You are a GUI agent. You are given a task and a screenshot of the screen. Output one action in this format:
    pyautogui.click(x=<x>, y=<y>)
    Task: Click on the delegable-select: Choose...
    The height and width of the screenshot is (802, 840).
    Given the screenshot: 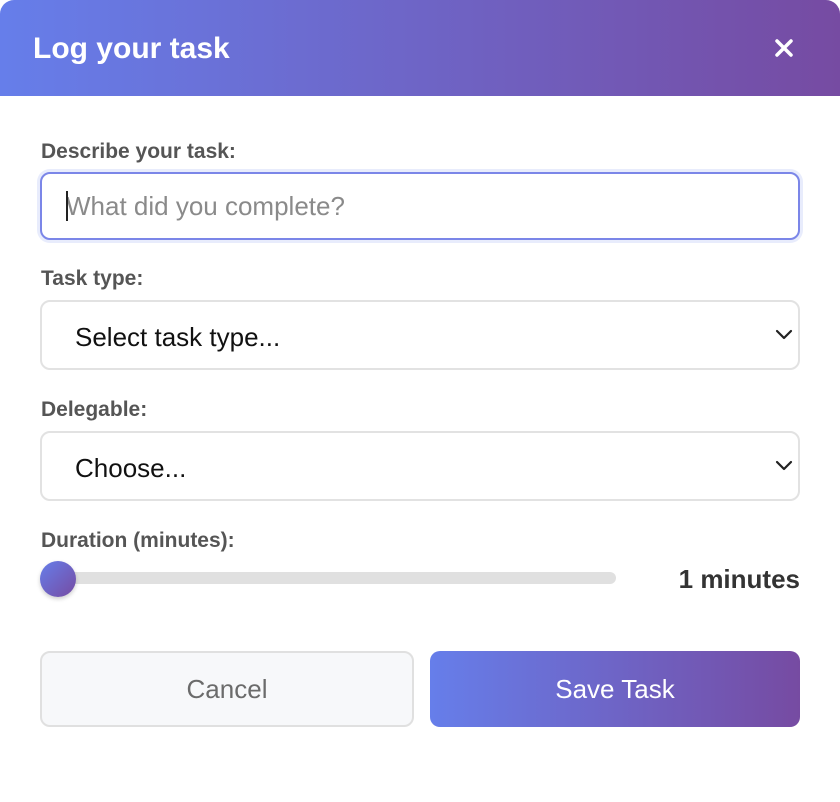 What is the action you would take?
    pyautogui.click(x=420, y=466)
    